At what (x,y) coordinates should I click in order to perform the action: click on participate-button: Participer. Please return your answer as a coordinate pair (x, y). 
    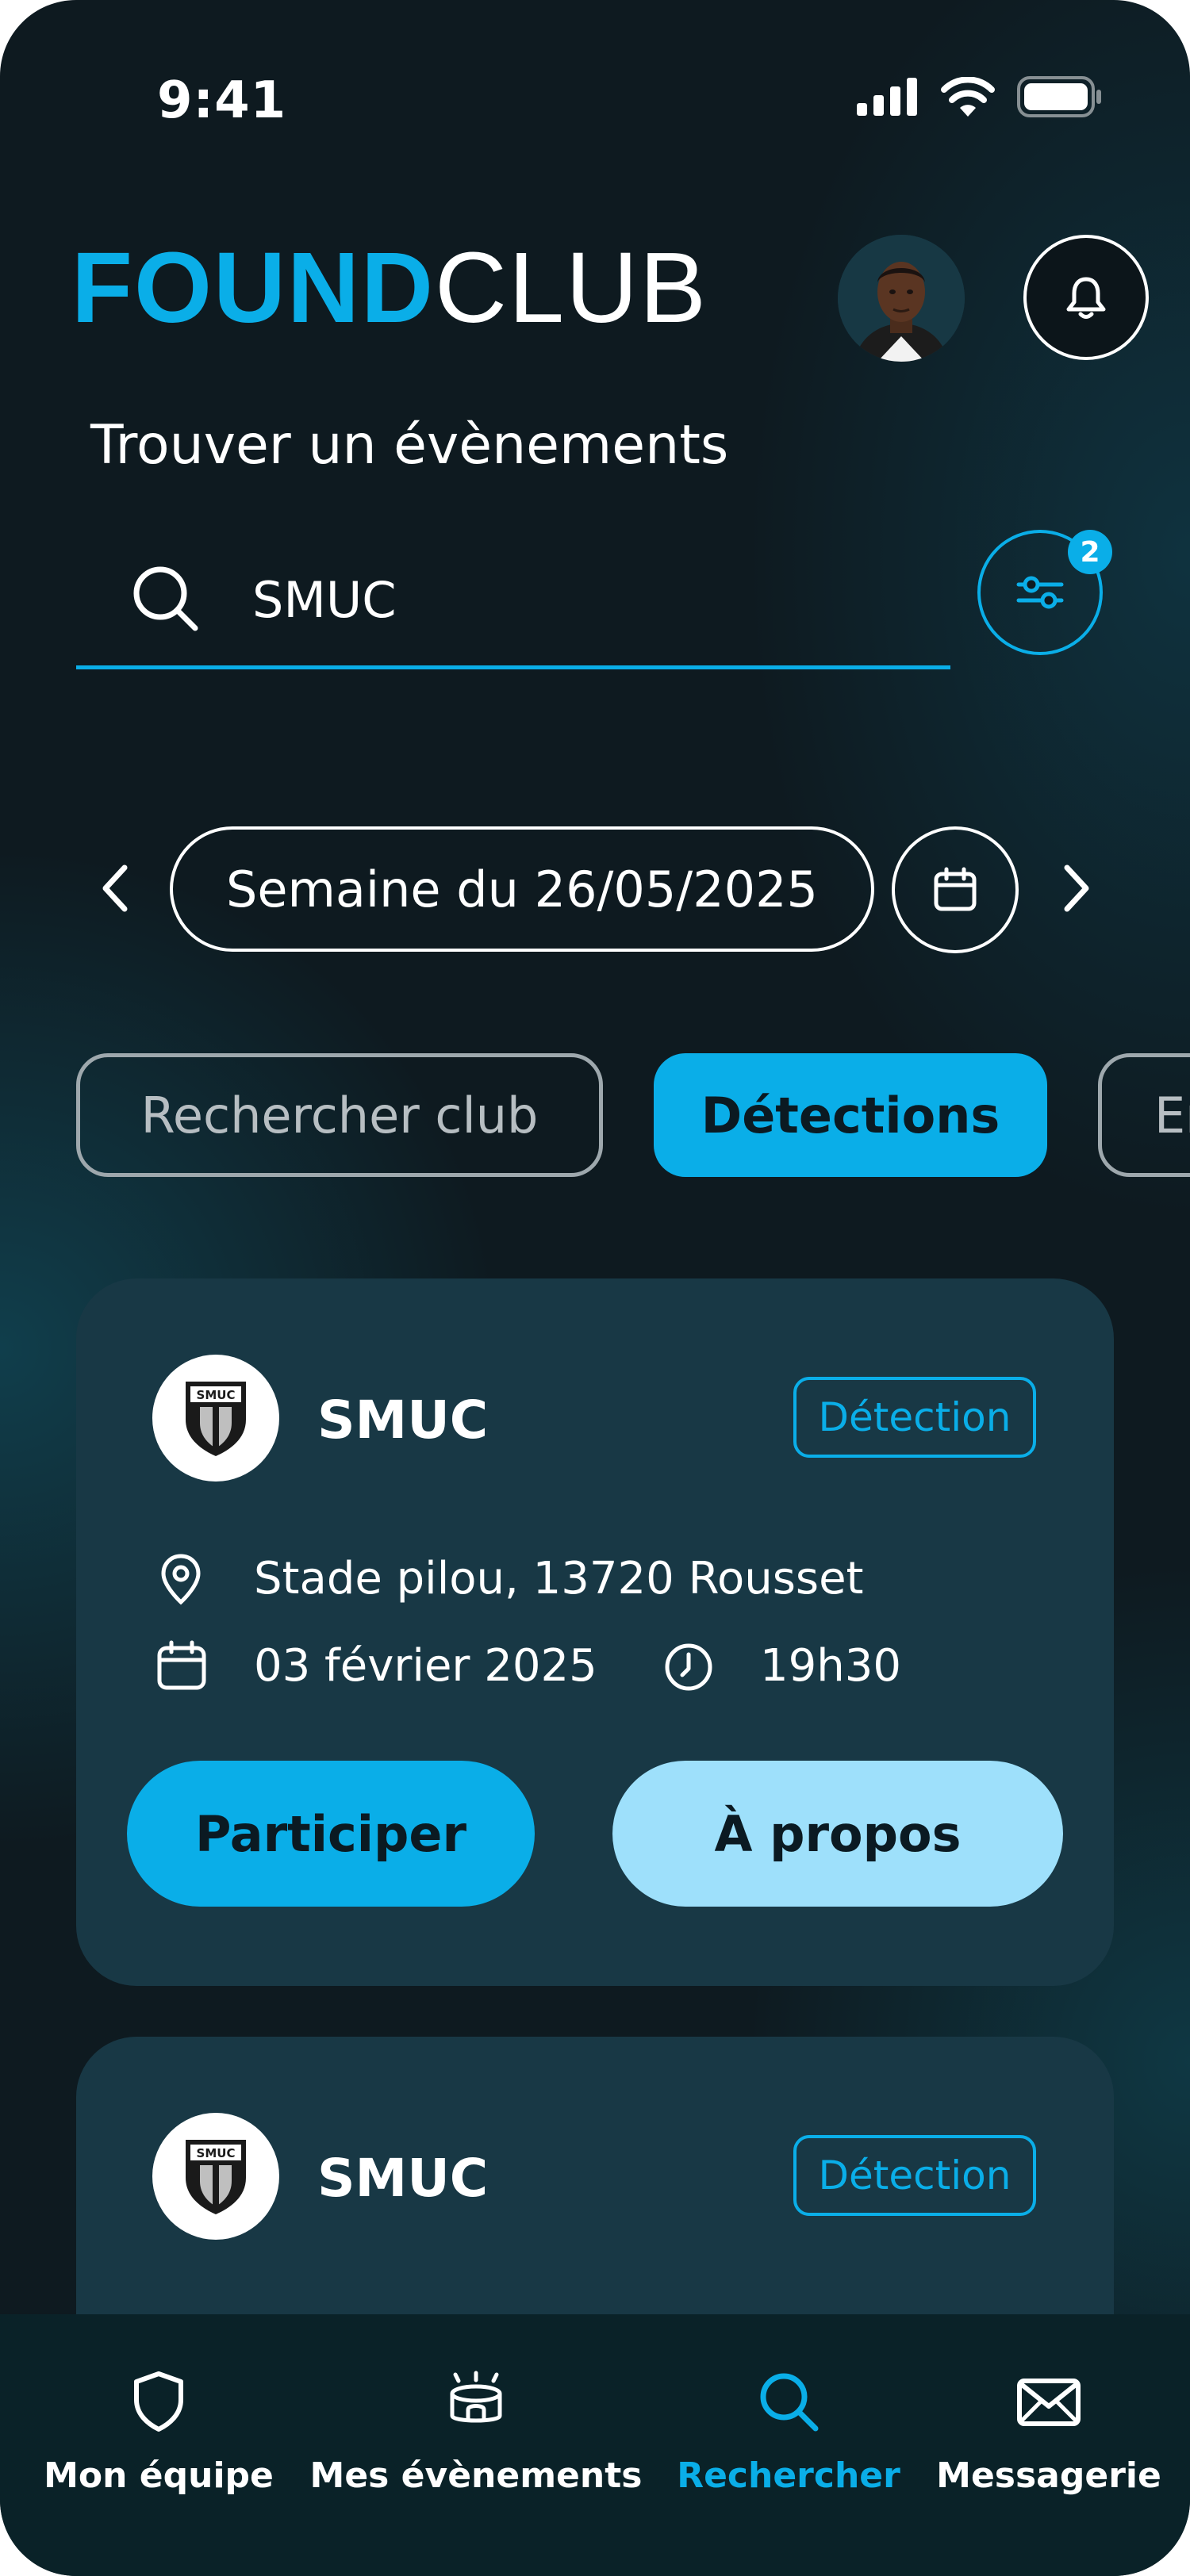
    Looking at the image, I should click on (331, 1834).